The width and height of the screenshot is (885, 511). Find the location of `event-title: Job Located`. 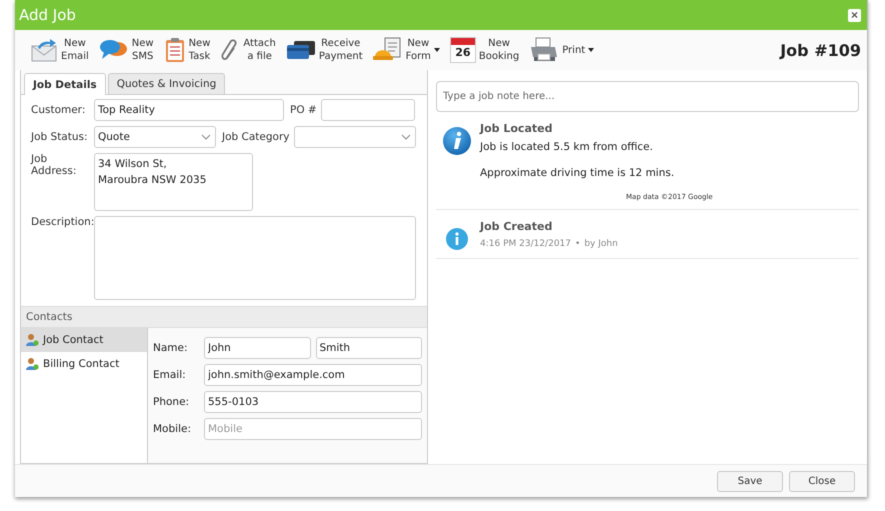

event-title: Job Located is located at coordinates (517, 128).